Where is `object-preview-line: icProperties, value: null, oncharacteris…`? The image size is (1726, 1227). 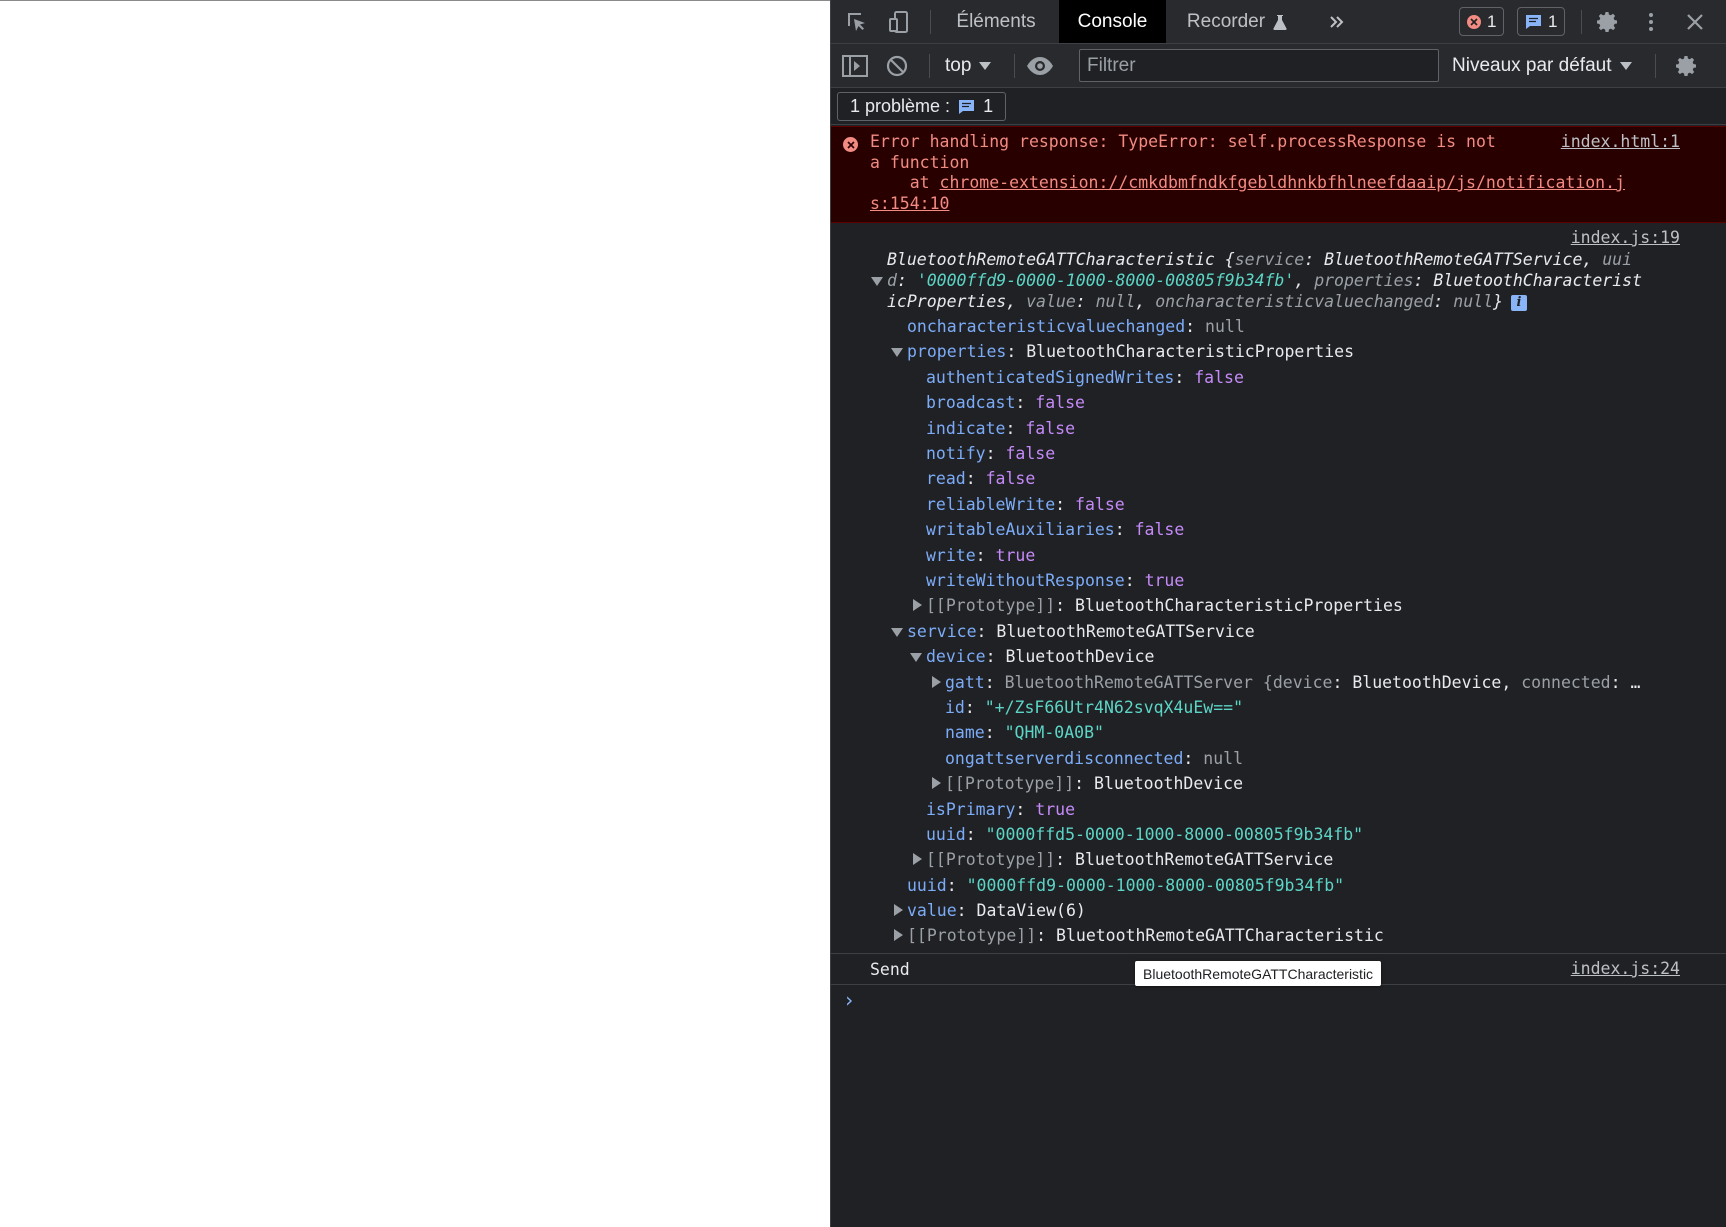
object-preview-line: icProperties, value: null, oncharacteris… is located at coordinates (1207, 301).